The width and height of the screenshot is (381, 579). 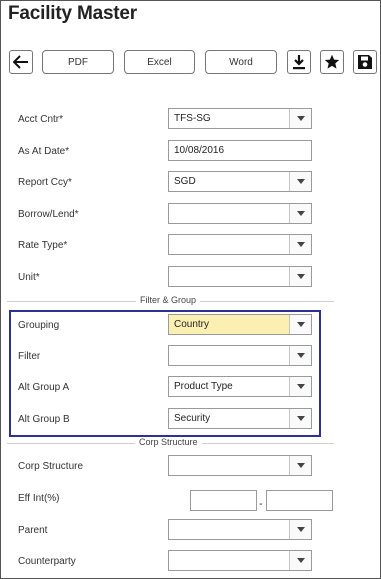 I want to click on download-button, so click(x=299, y=62).